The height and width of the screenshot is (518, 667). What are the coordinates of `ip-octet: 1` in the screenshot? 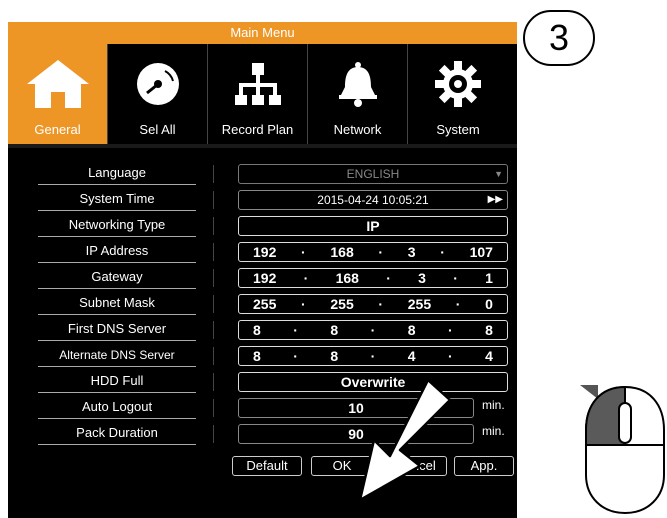 It's located at (489, 278).